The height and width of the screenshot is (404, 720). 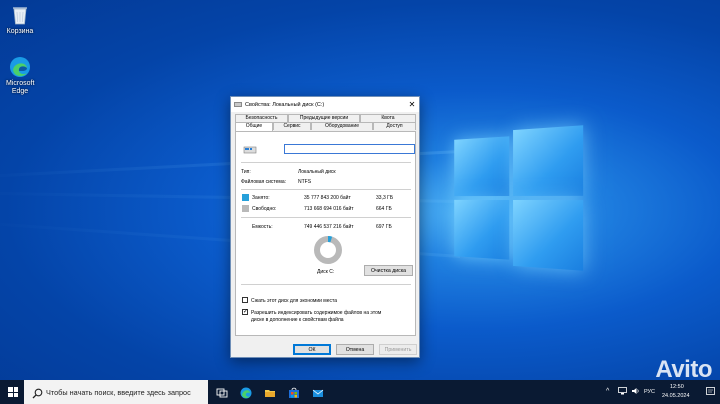 What do you see at coordinates (292, 126) in the screenshot?
I see `tab-tools: Сервис` at bounding box center [292, 126].